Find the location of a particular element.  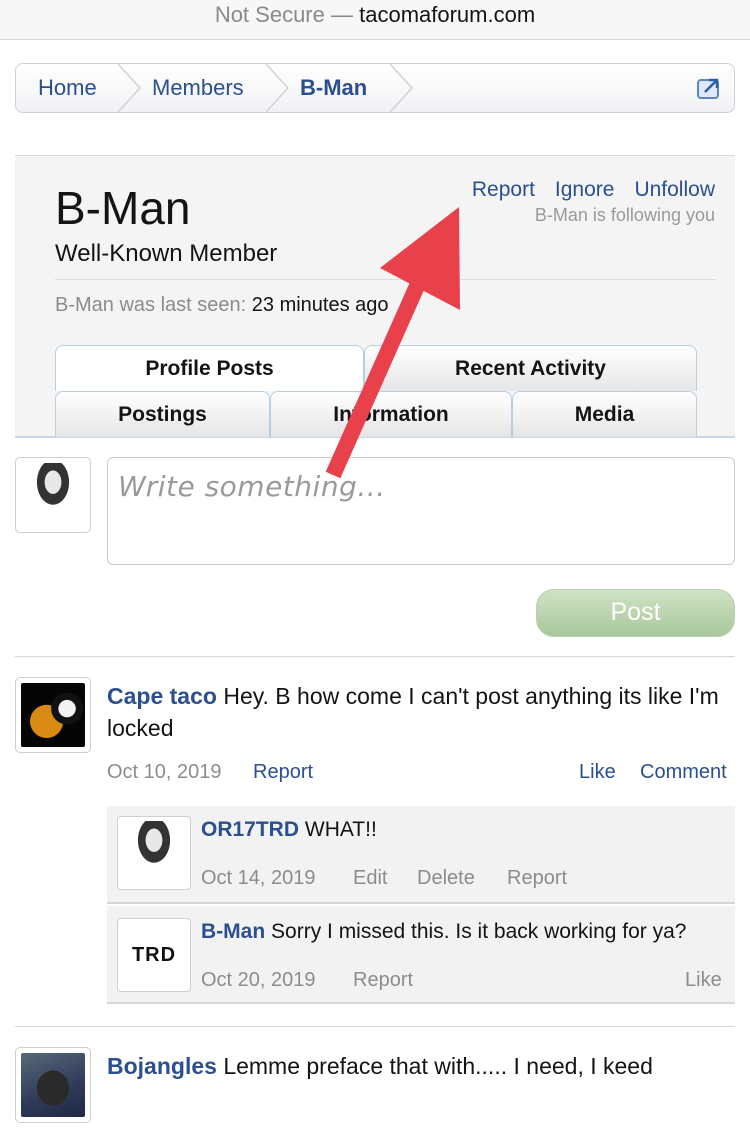

trd-logo-text: TRD is located at coordinates (154, 955).